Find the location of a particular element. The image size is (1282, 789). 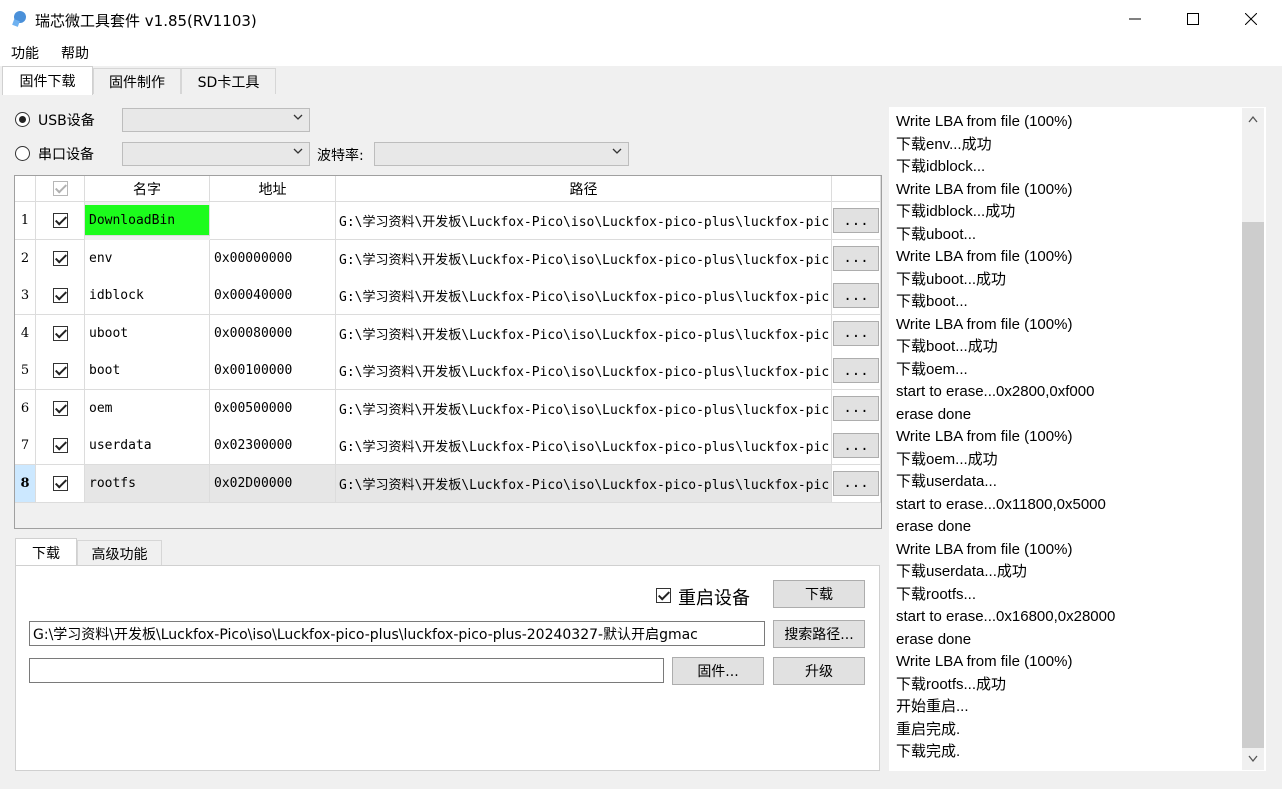

row-number: 7 is located at coordinates (25, 446).